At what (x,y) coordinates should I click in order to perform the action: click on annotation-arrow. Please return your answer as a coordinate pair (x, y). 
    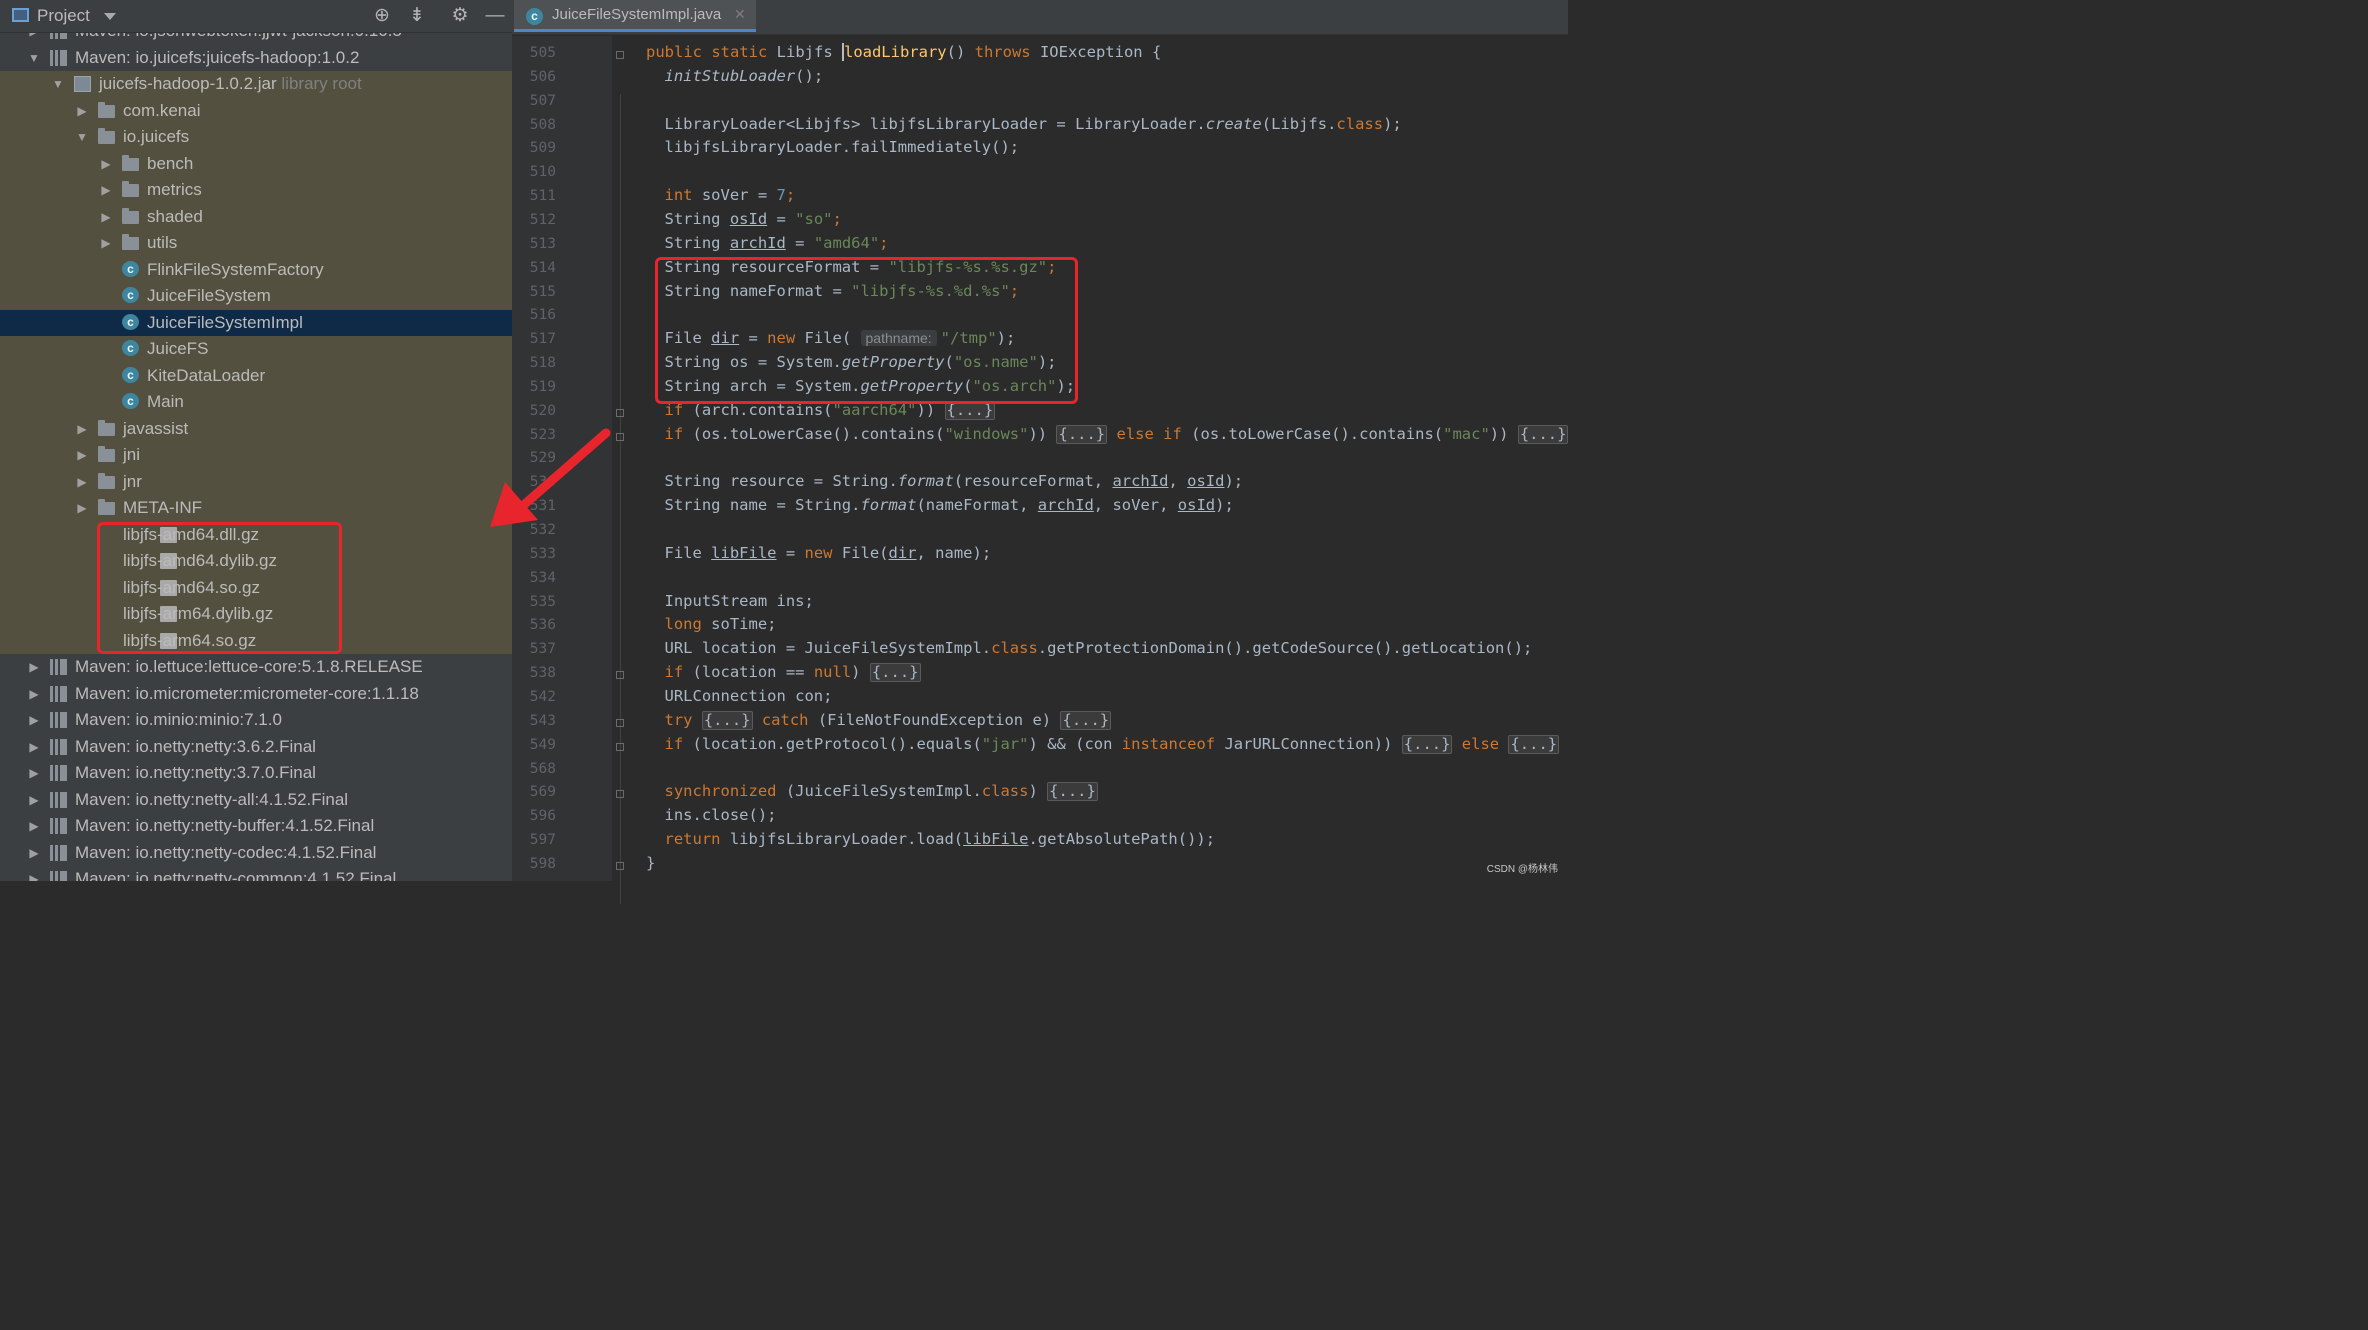
    Looking at the image, I should click on (550, 477).